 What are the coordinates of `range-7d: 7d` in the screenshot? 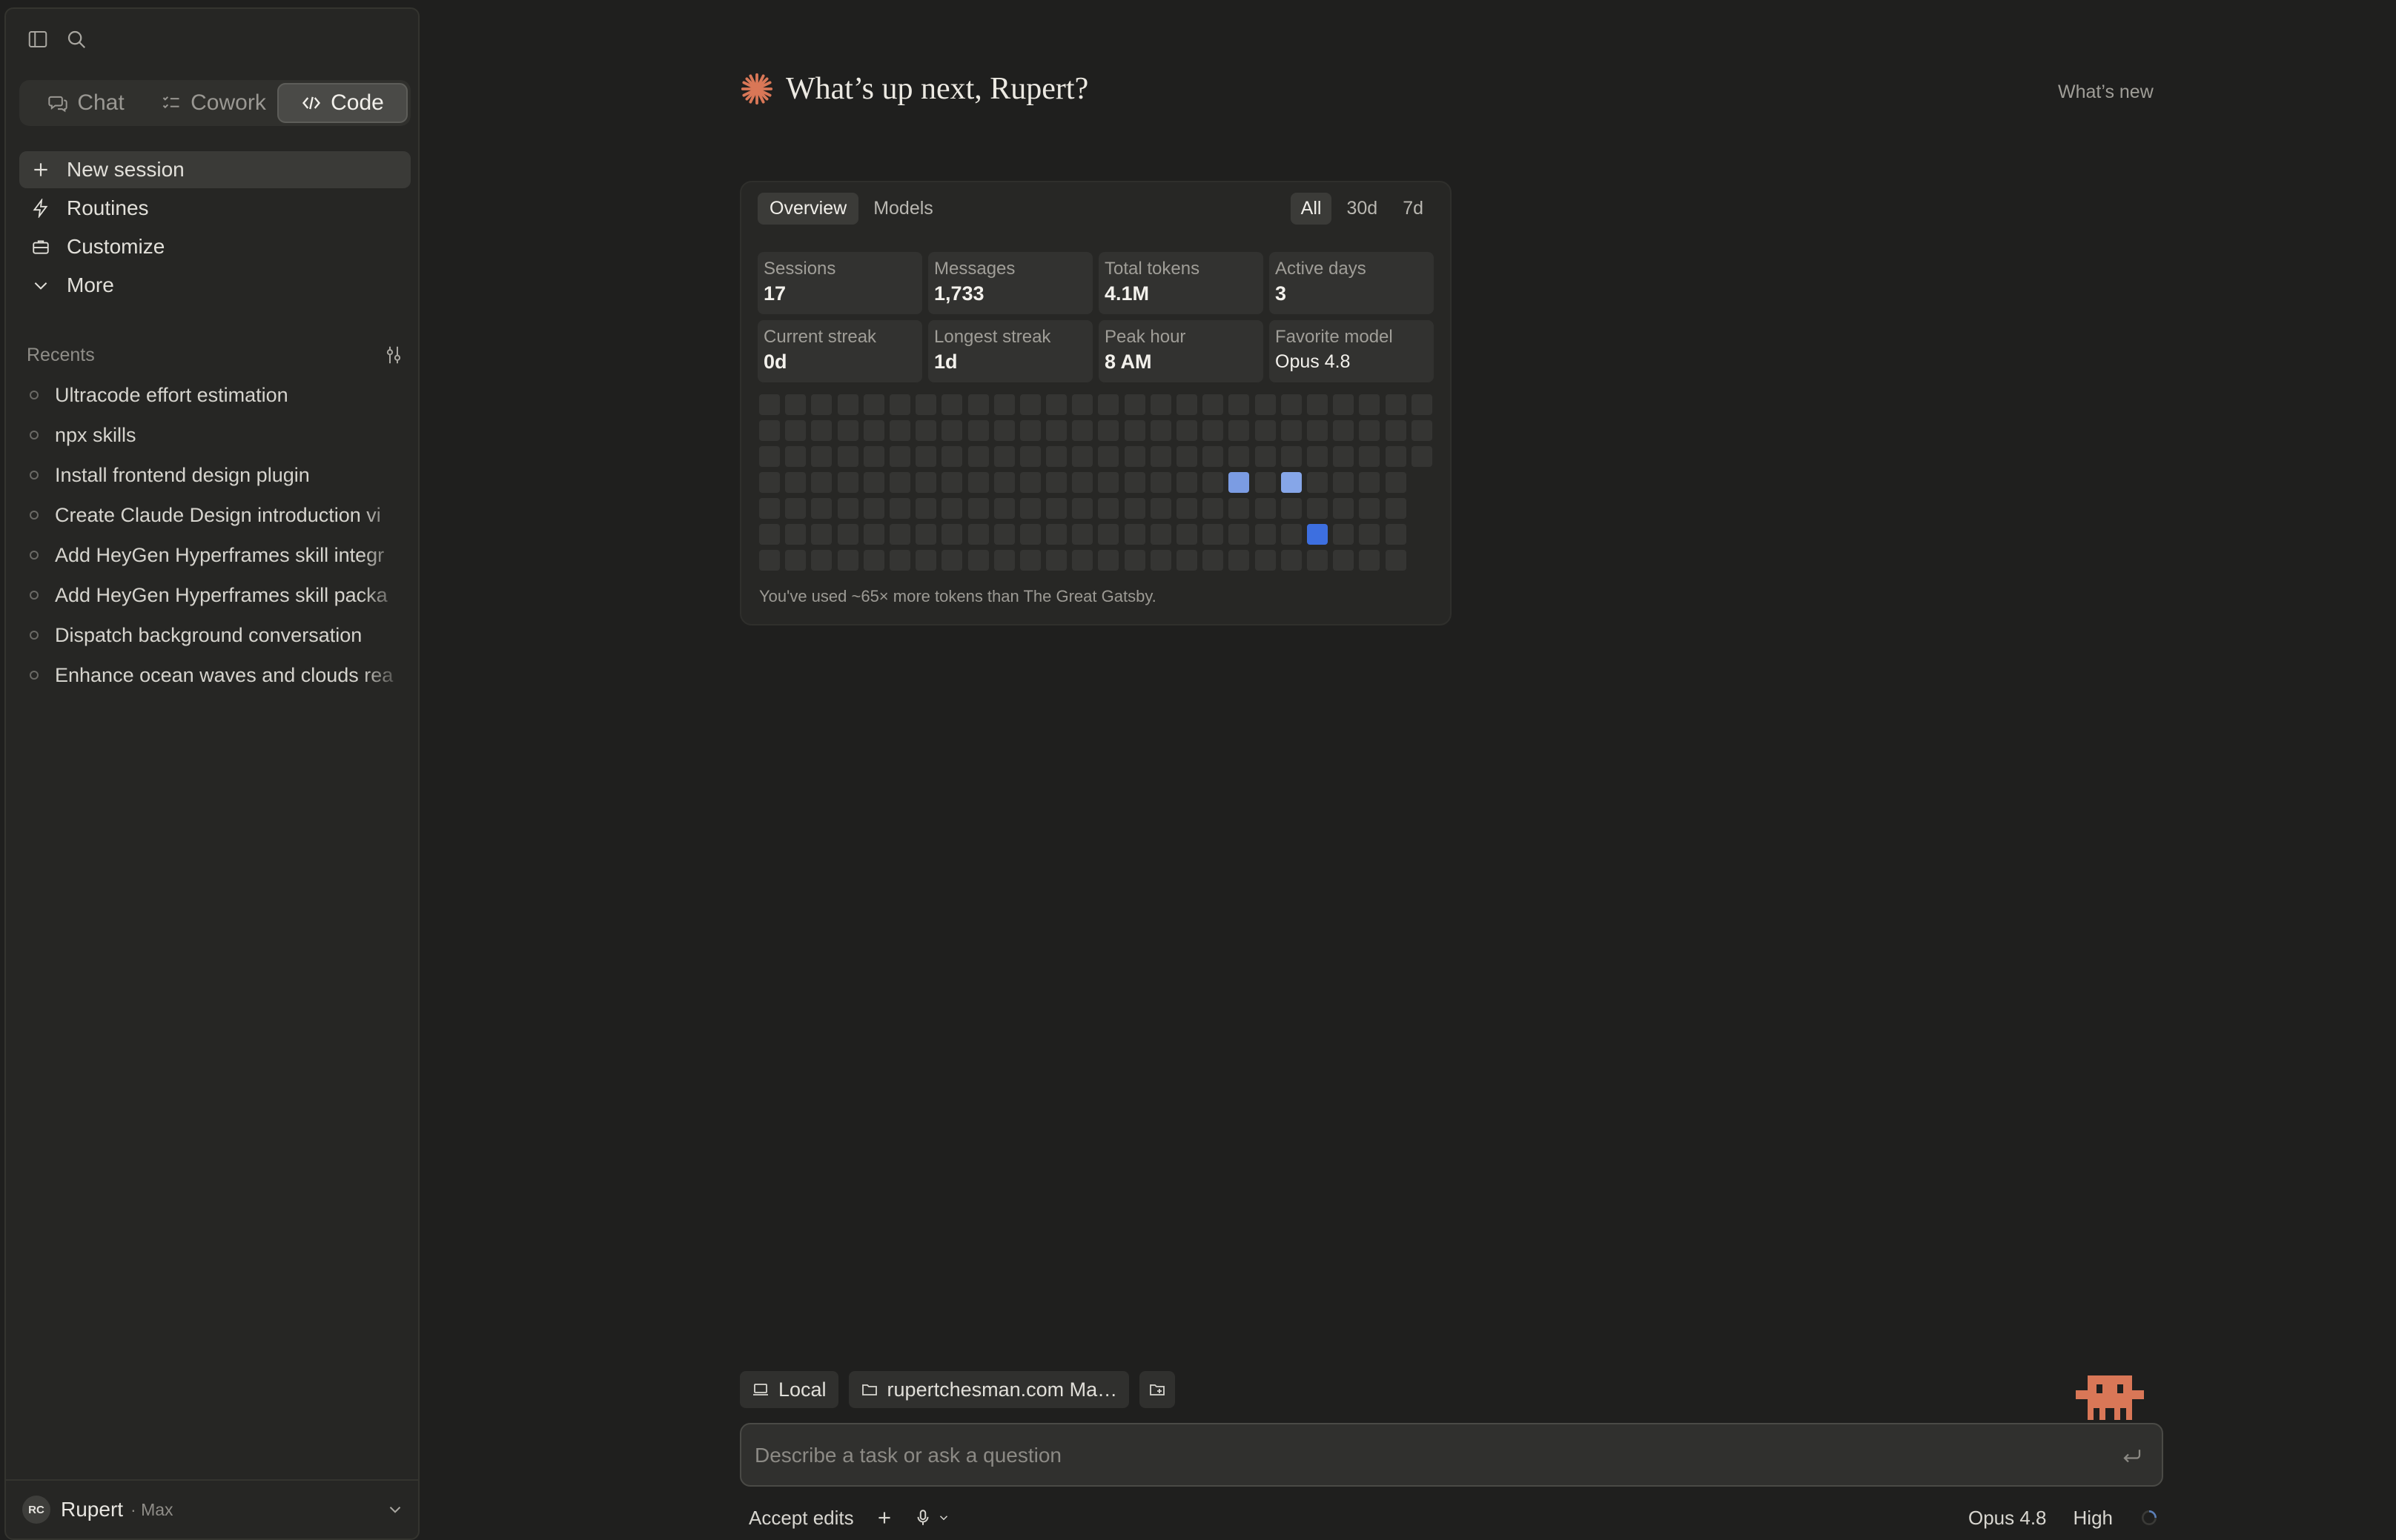 It's located at (1413, 209).